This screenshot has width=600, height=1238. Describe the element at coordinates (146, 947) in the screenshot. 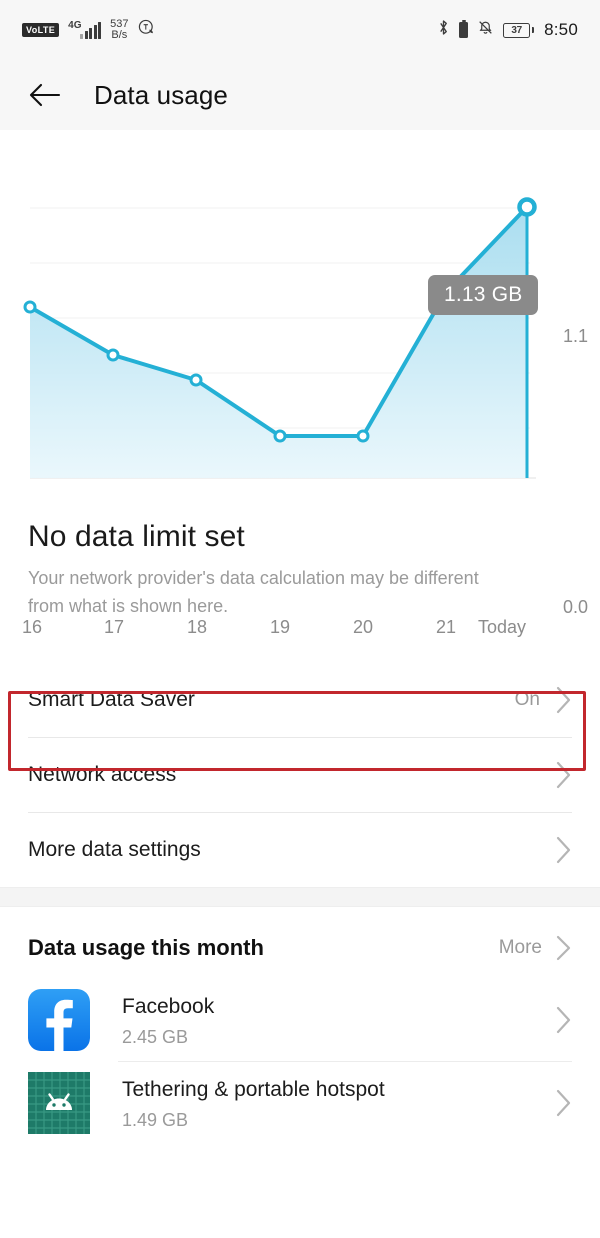

I see `usage-section-title: Data usage this month` at that location.